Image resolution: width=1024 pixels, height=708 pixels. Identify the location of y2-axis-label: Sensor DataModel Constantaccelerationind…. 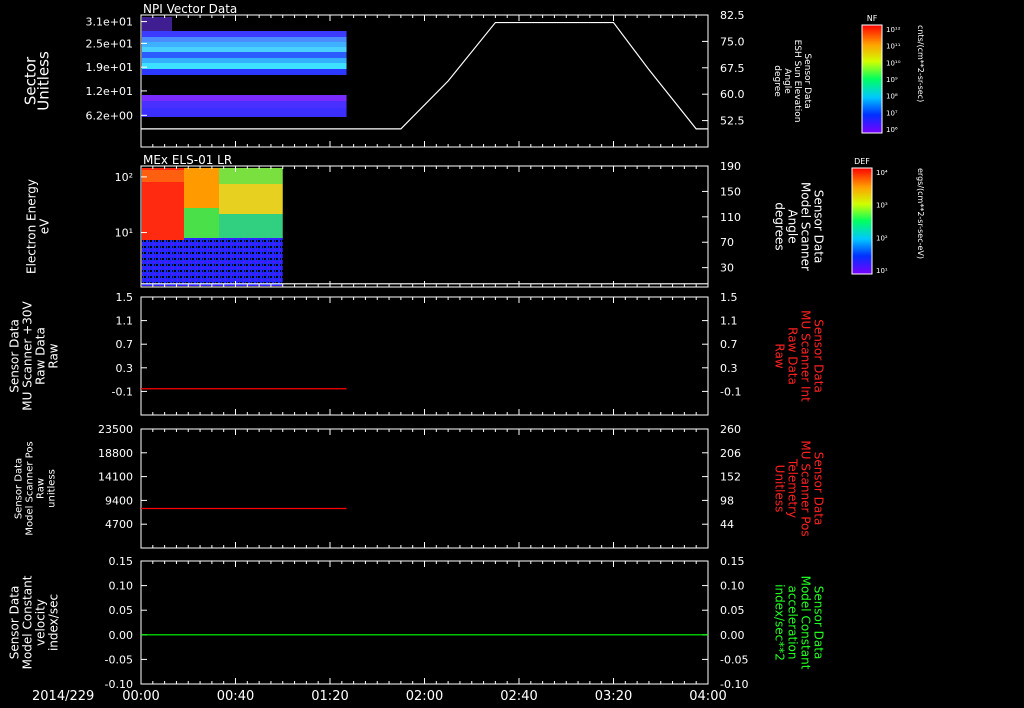
(799, 623).